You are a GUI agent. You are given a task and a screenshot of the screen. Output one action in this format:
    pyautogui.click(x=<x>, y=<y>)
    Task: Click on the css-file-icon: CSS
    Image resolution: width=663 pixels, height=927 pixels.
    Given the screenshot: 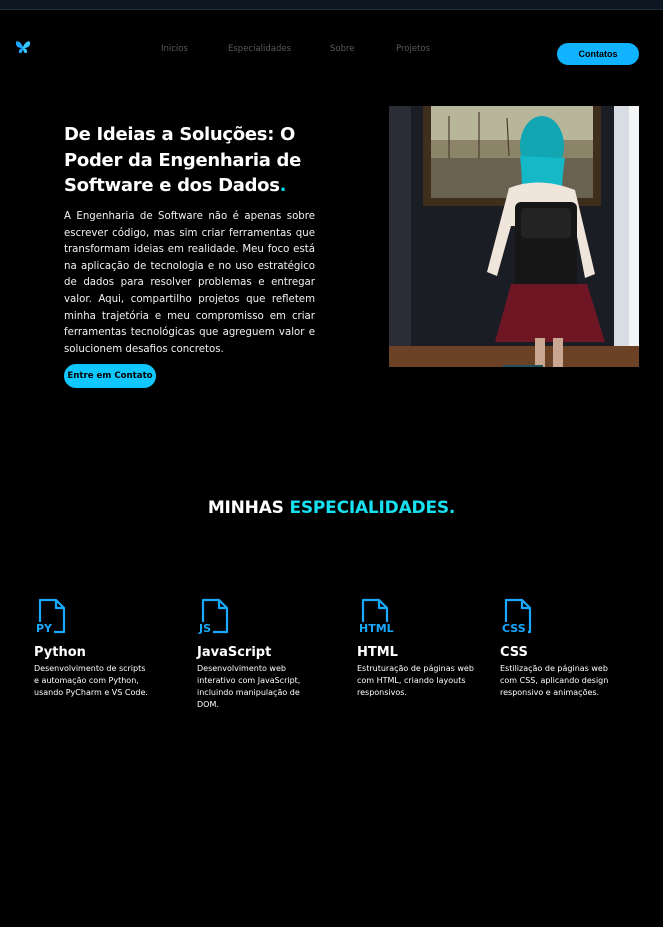 What is the action you would take?
    pyautogui.click(x=520, y=617)
    